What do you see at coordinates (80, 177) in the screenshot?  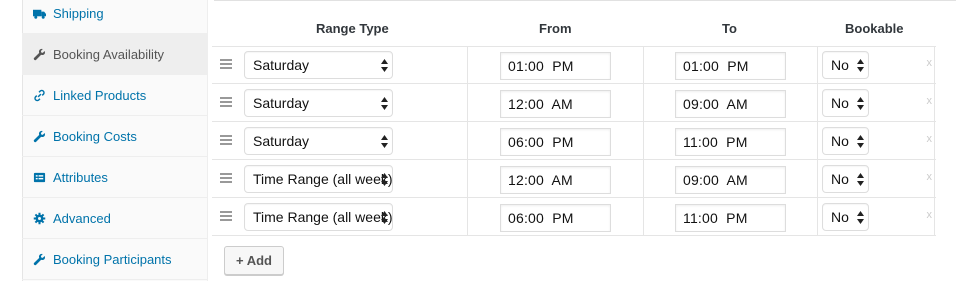 I see `tab-label: Attributes` at bounding box center [80, 177].